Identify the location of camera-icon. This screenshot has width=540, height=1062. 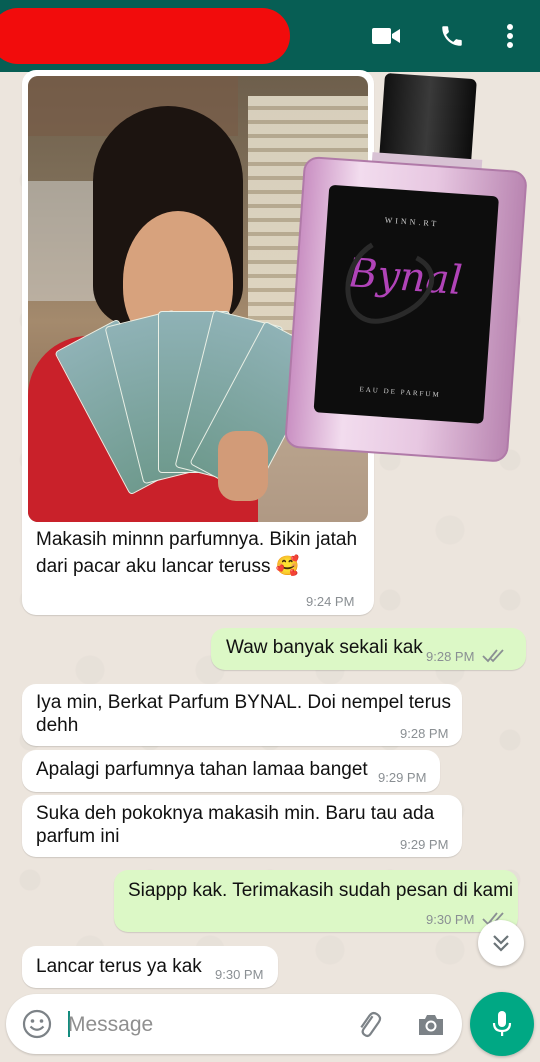
(431, 1025).